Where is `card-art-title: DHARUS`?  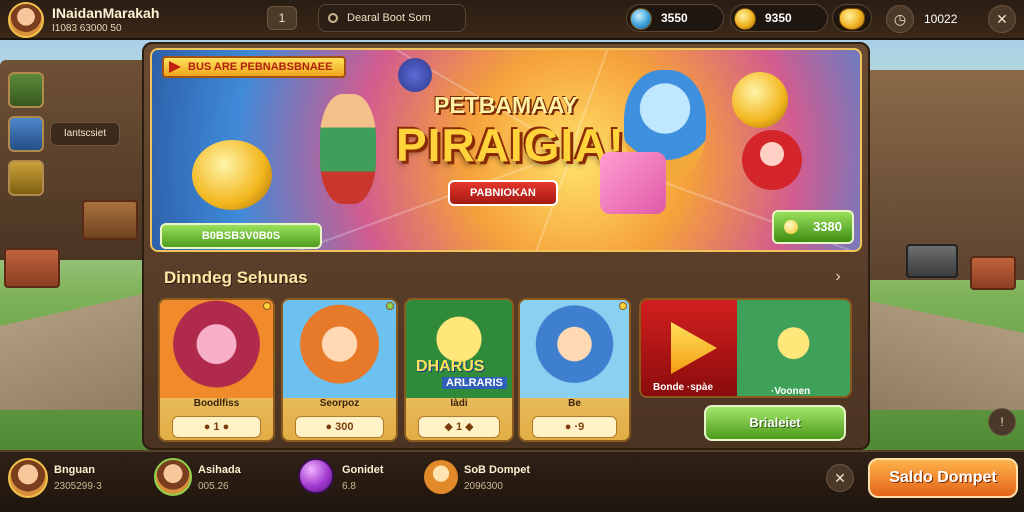 card-art-title: DHARUS is located at coordinates (450, 366).